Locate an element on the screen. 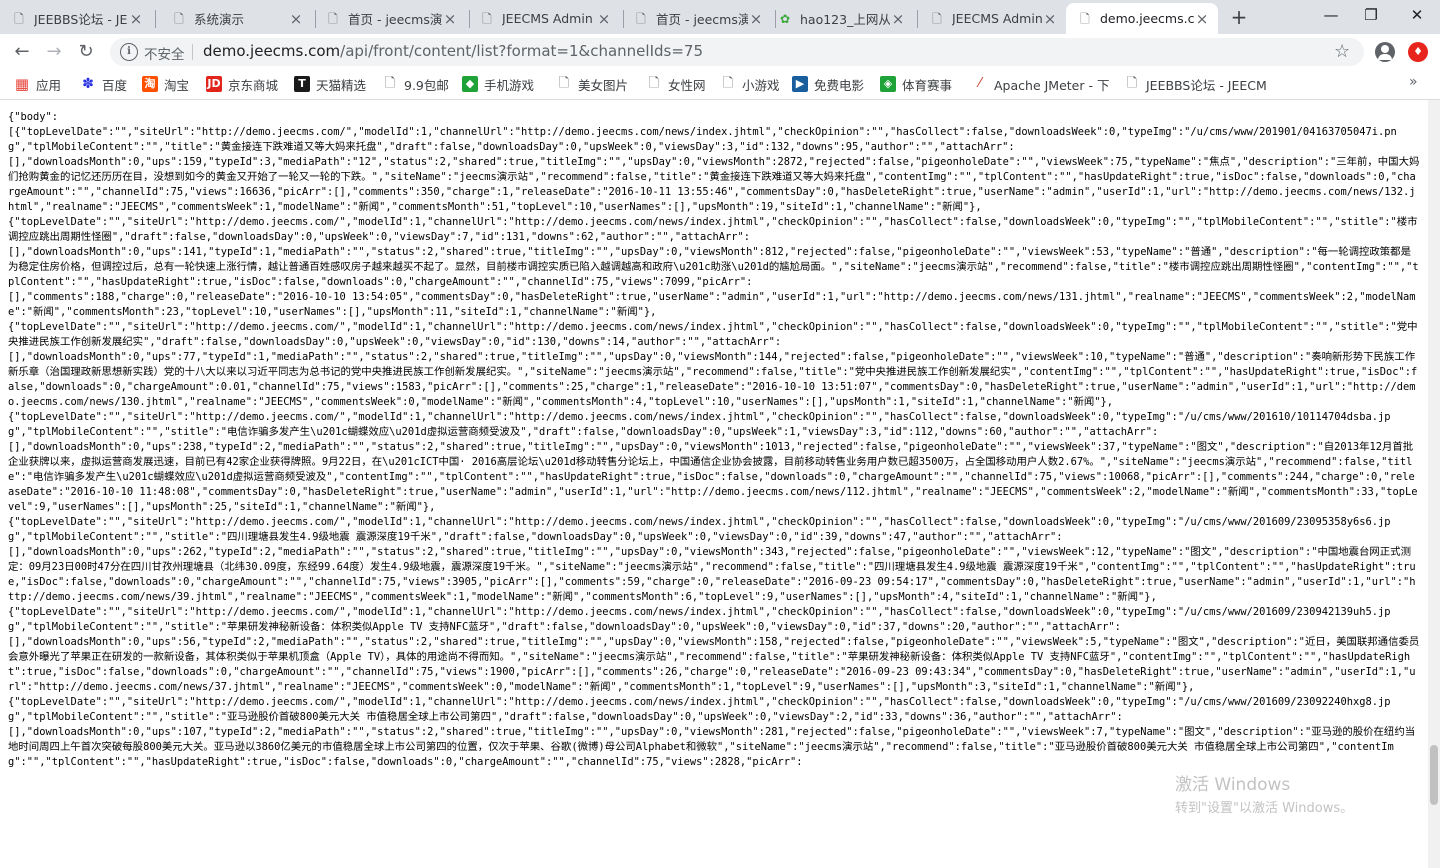  bookmark-item: JD 京东商城 is located at coordinates (242, 84).